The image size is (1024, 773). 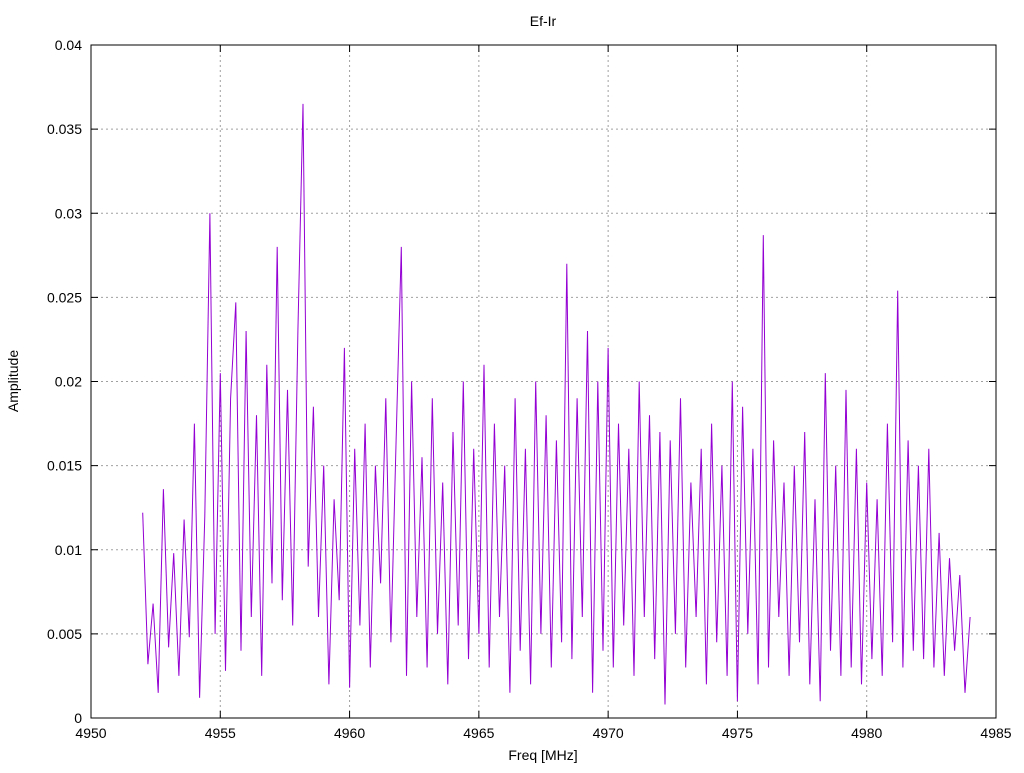 I want to click on y-tick-label: 0, so click(x=78, y=718).